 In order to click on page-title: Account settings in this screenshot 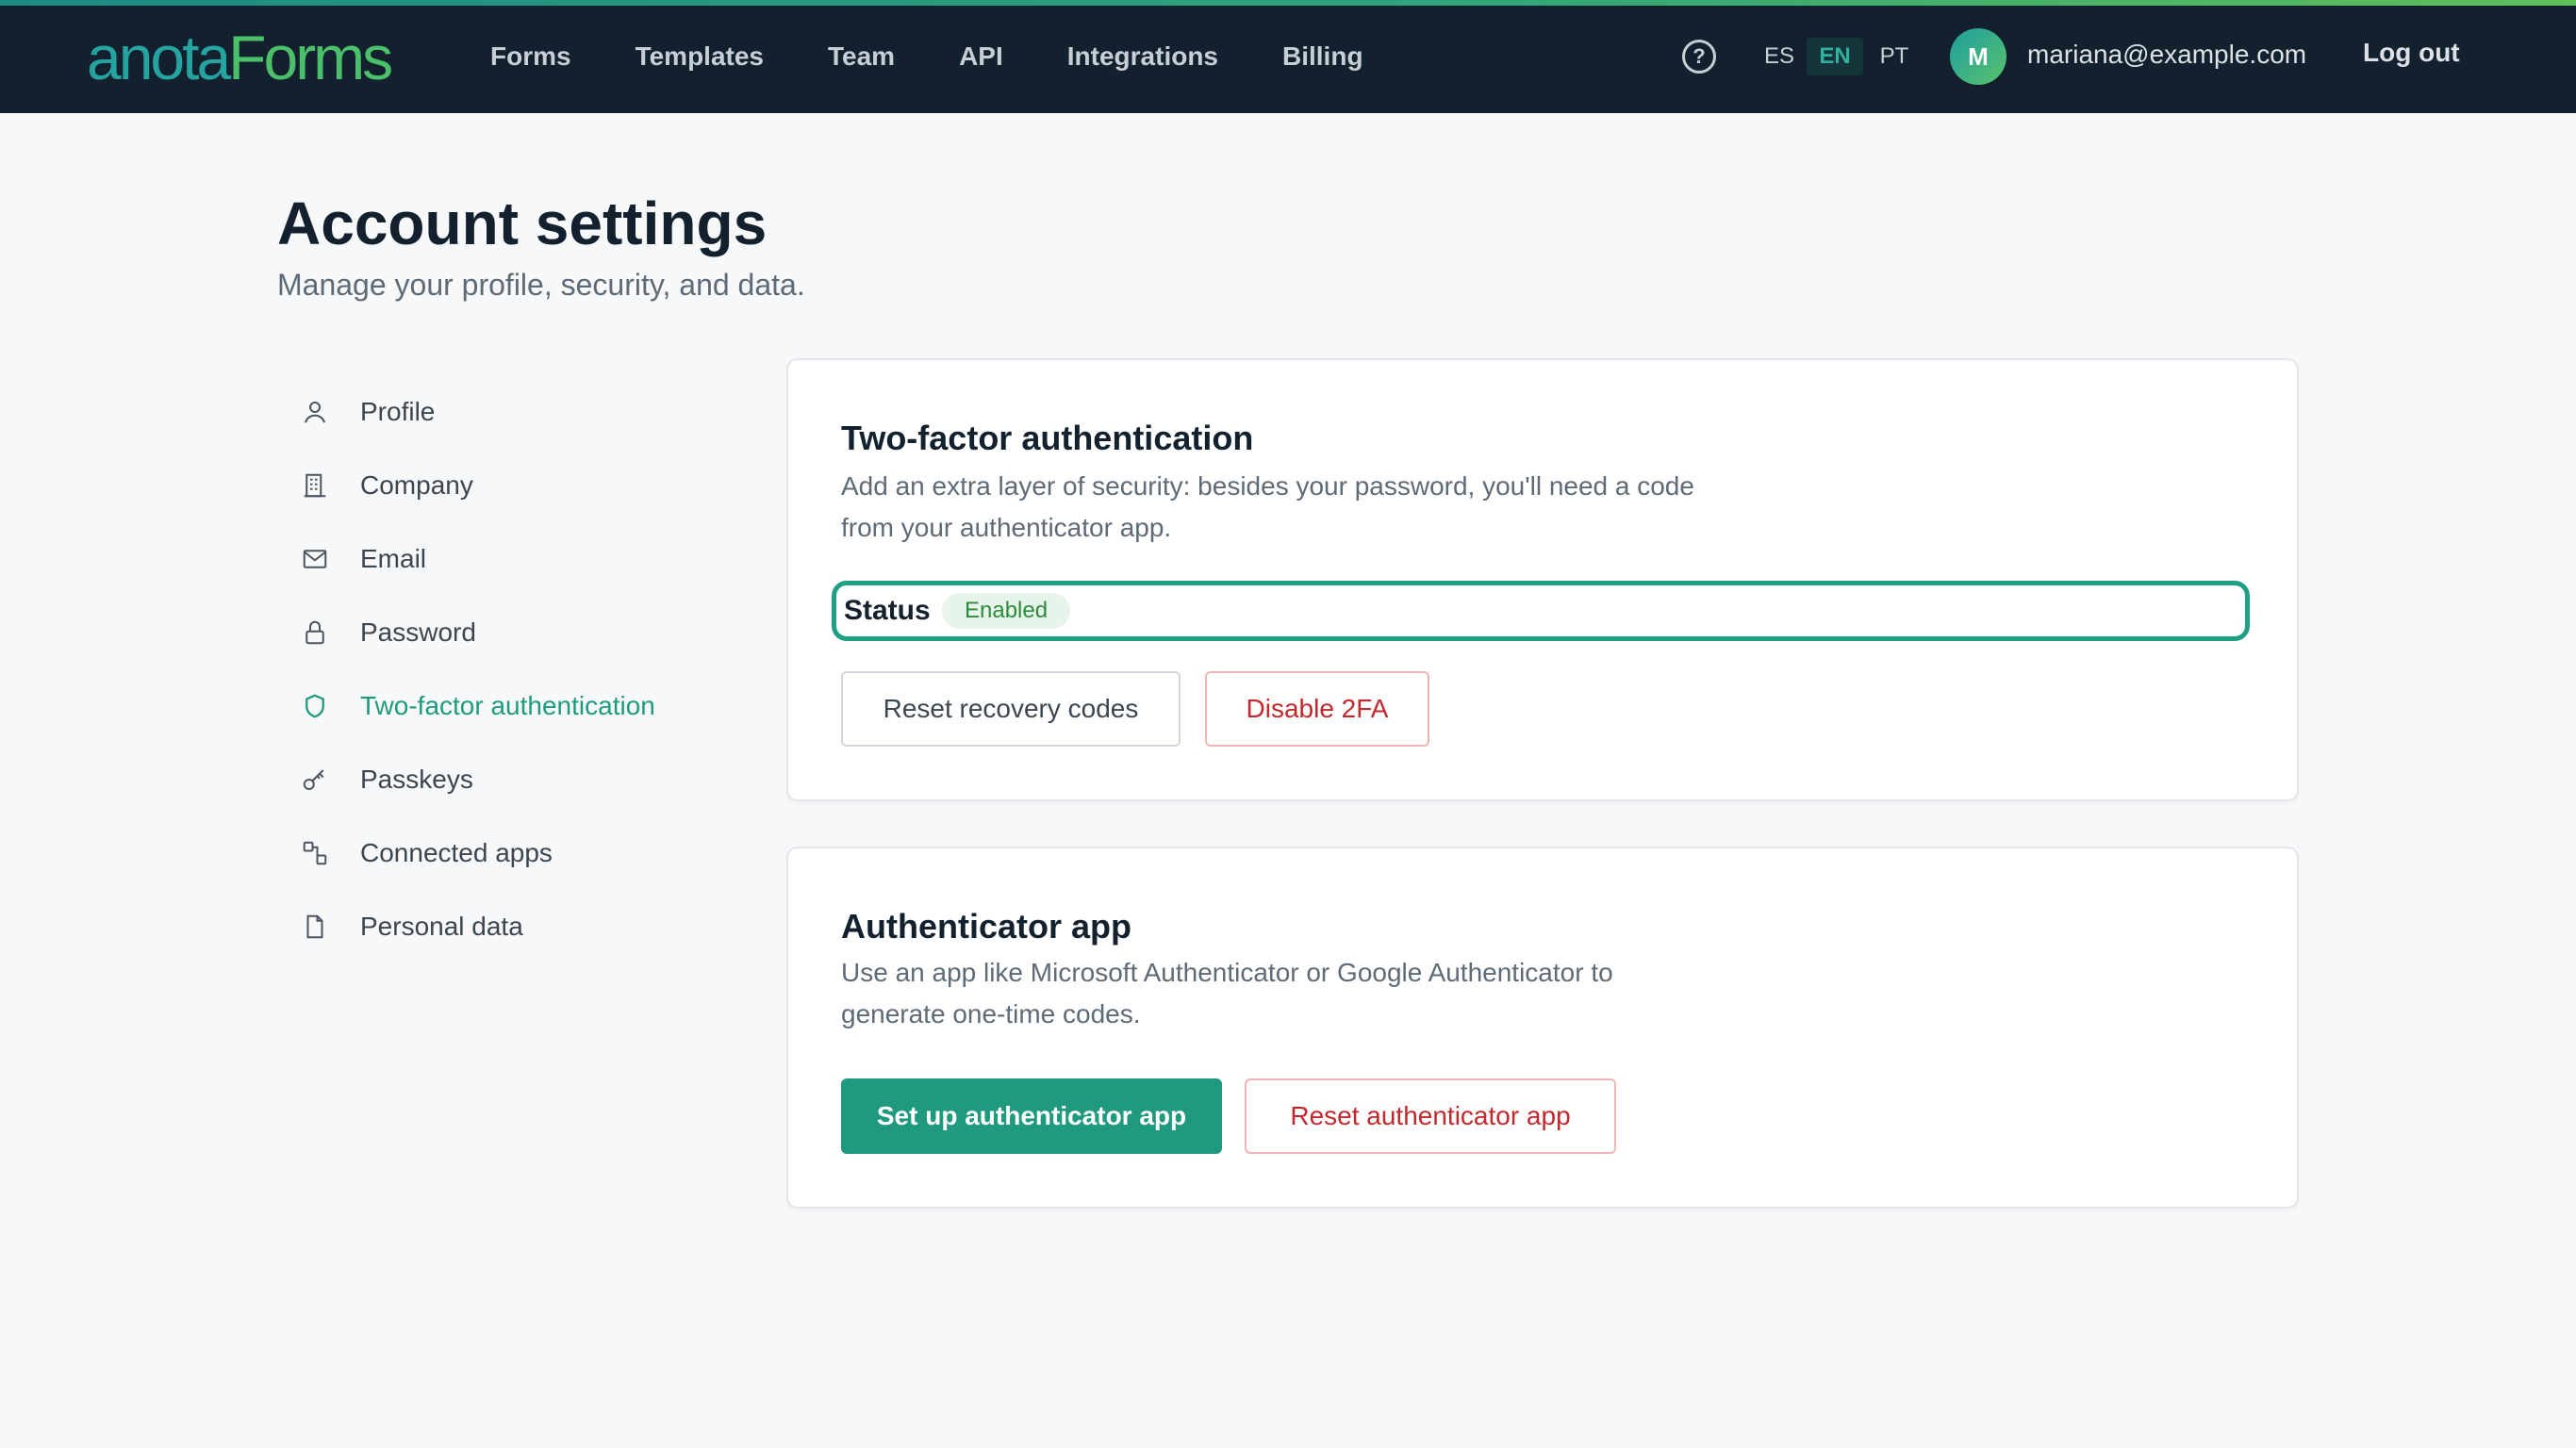, I will do `click(522, 223)`.